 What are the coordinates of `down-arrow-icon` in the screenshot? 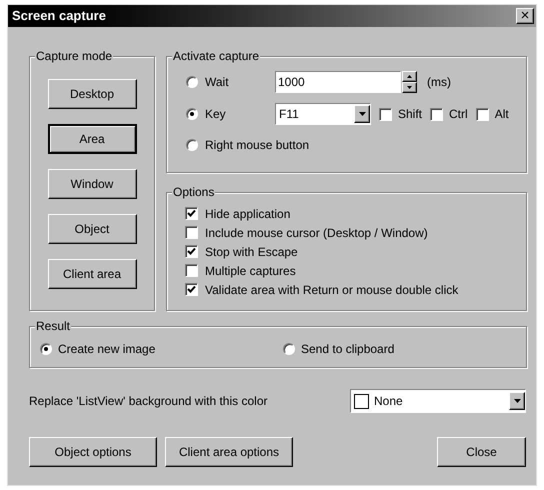 It's located at (409, 87).